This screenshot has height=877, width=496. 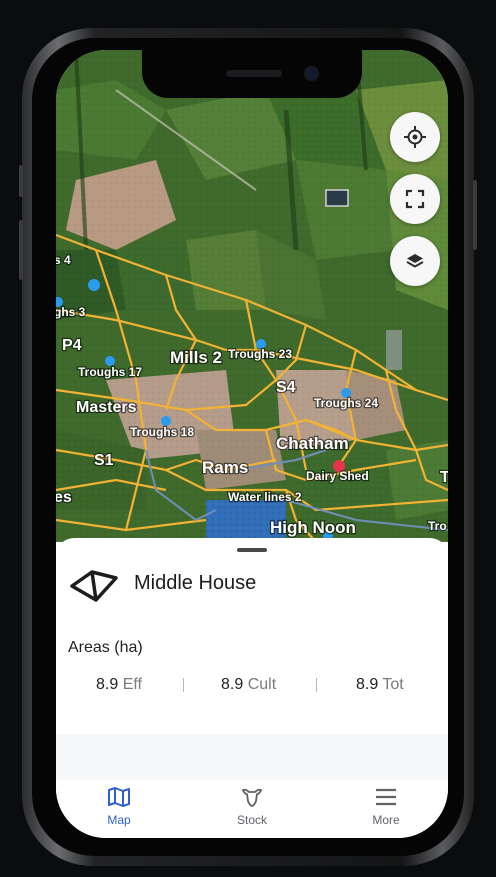 I want to click on bottom-tab-bar: Map Stock More, so click(x=252, y=809).